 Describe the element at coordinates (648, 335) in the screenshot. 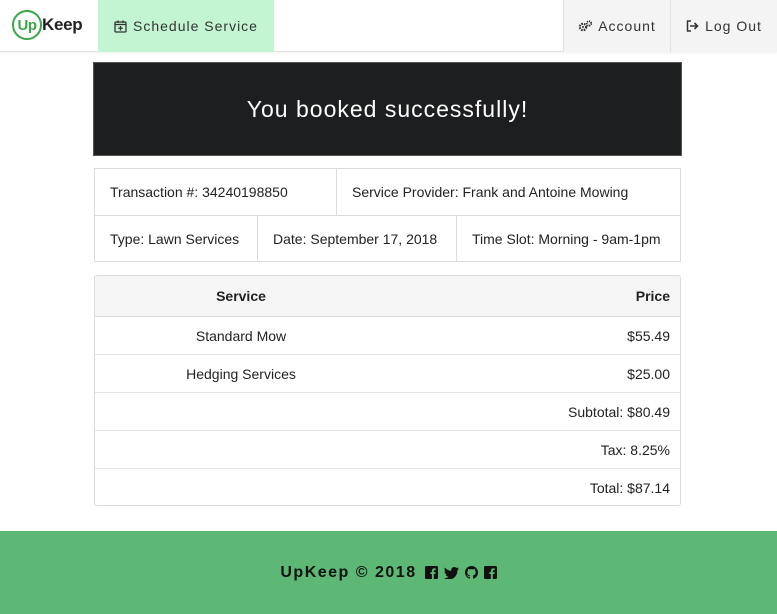

I see `row-price: $55.49` at that location.